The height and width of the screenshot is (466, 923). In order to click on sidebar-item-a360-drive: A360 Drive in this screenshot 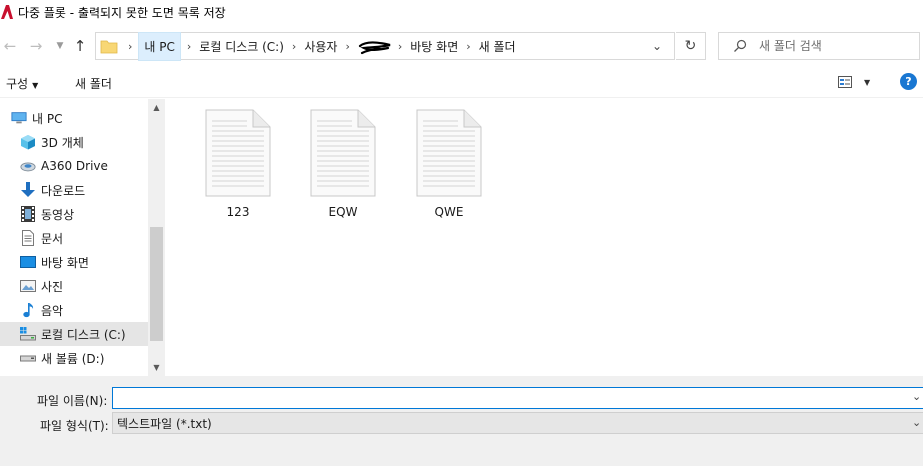, I will do `click(74, 166)`.